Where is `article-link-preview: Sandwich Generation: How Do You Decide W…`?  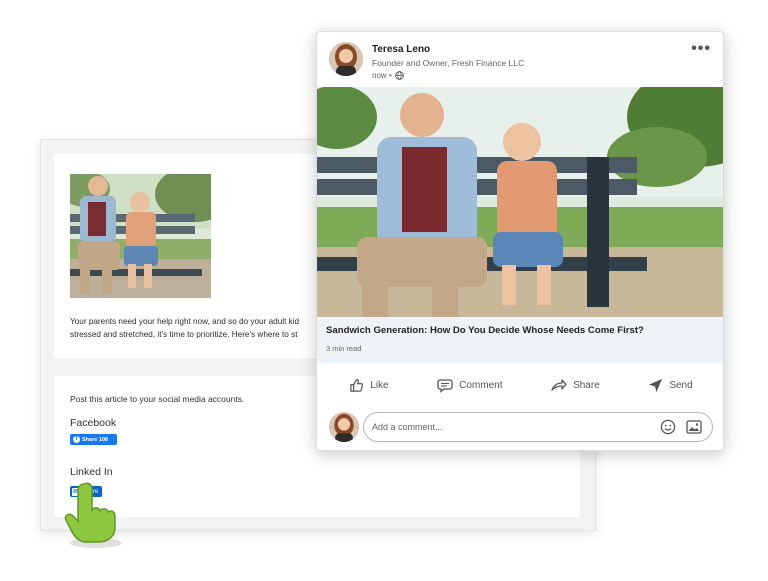 article-link-preview: Sandwich Generation: How Do You Decide W… is located at coordinates (520, 340).